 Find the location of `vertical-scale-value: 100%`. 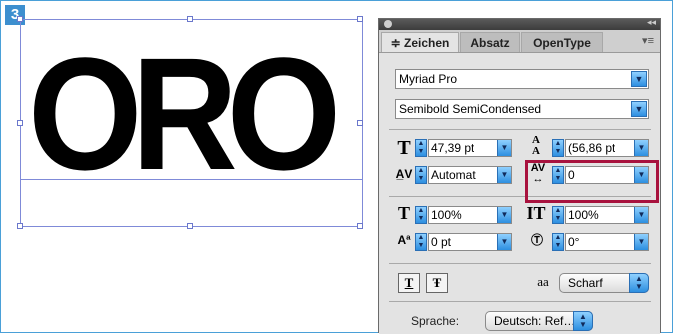

vertical-scale-value: 100% is located at coordinates (446, 215).